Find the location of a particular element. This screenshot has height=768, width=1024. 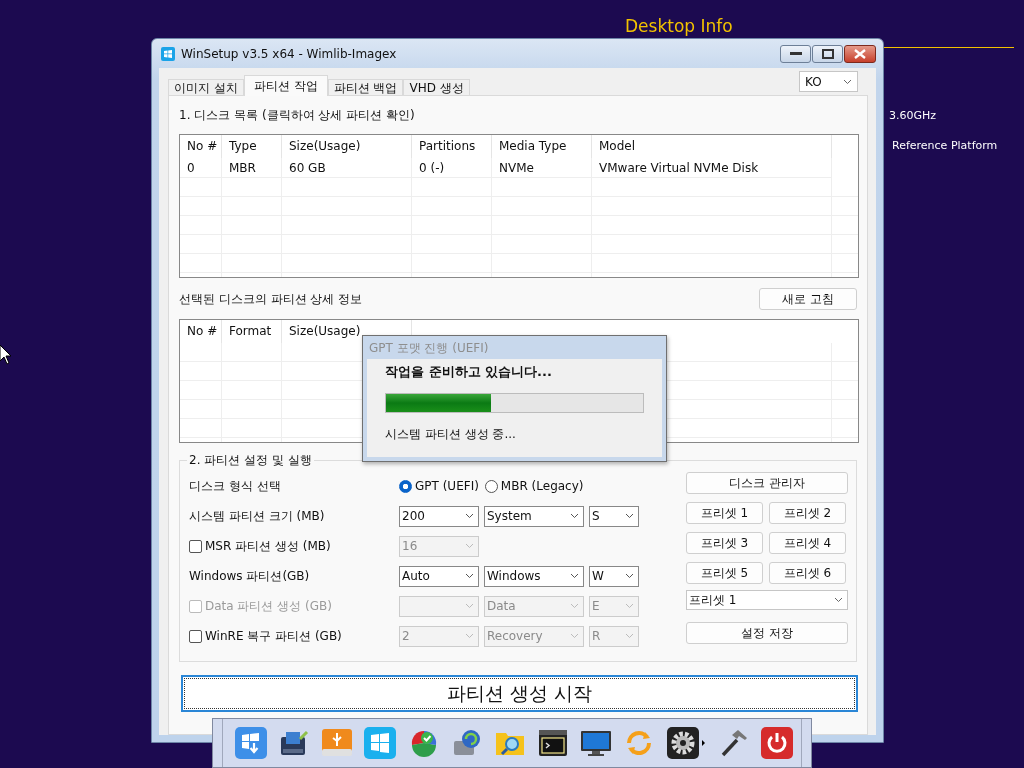

cursor-icon is located at coordinates (6, 355).